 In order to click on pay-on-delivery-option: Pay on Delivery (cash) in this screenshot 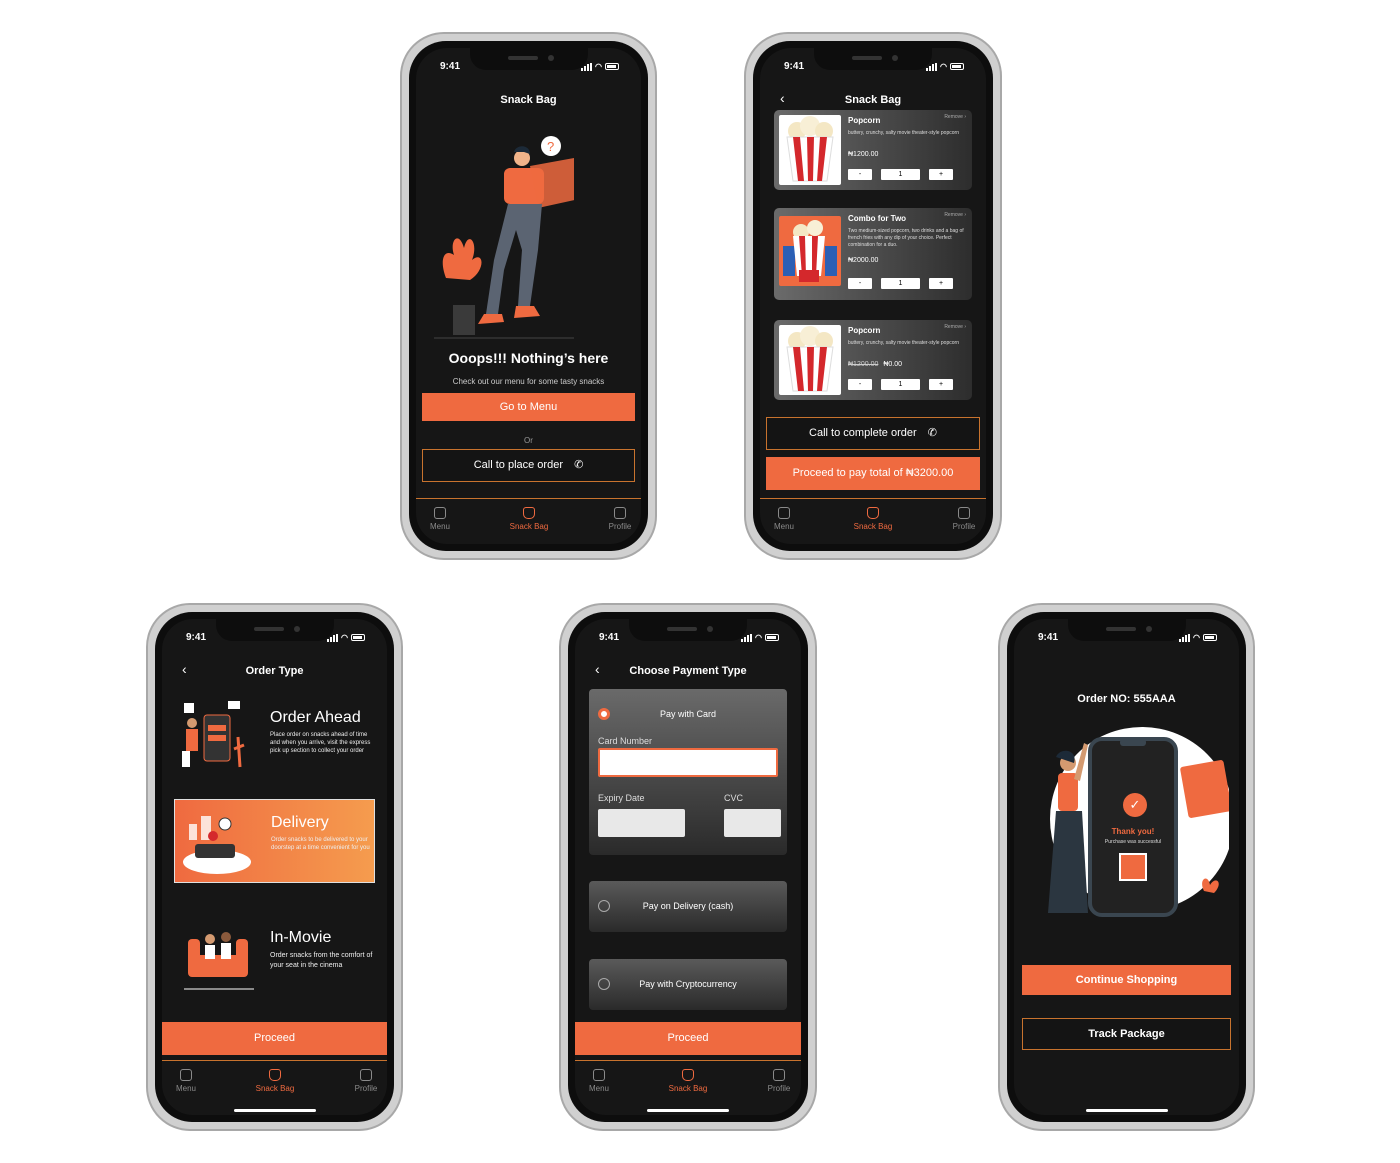, I will do `click(688, 906)`.